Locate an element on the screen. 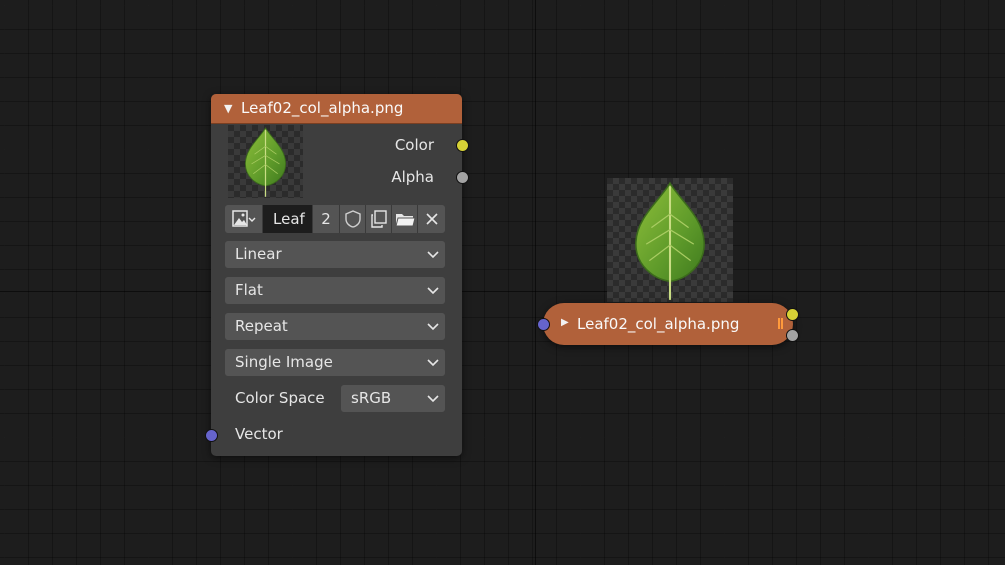  image-selector: Leaf 2 is located at coordinates (335, 219).